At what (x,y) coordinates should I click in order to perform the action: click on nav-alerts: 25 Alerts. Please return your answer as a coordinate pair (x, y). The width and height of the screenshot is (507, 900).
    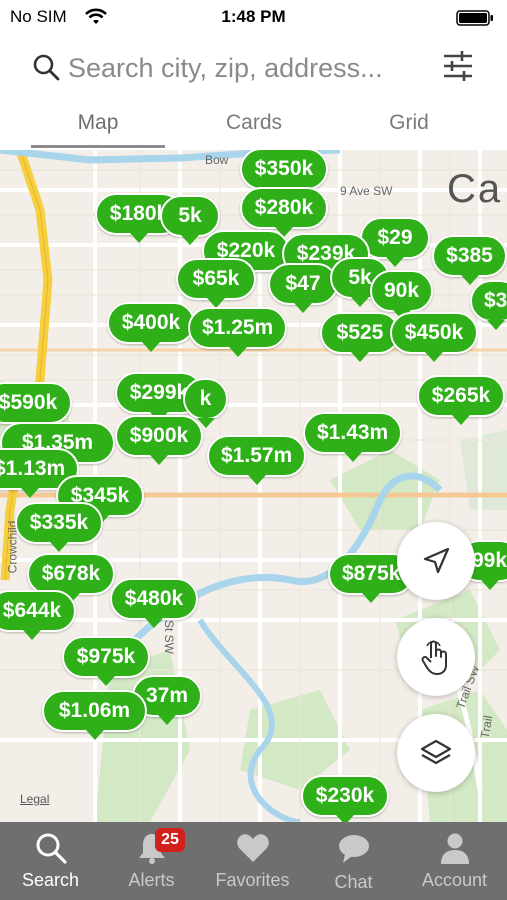
    Looking at the image, I should click on (151, 861).